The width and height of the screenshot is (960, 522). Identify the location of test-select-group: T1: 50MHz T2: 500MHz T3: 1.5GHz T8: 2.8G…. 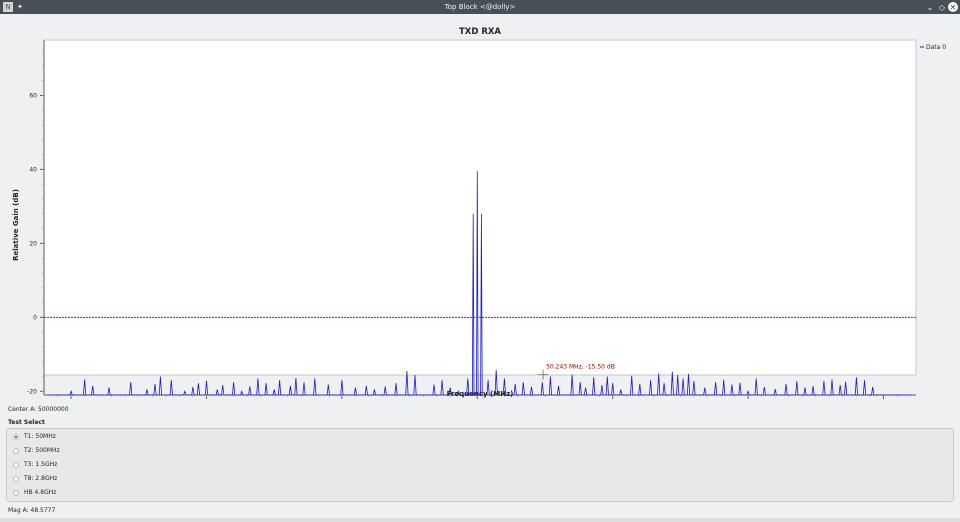
(480, 465).